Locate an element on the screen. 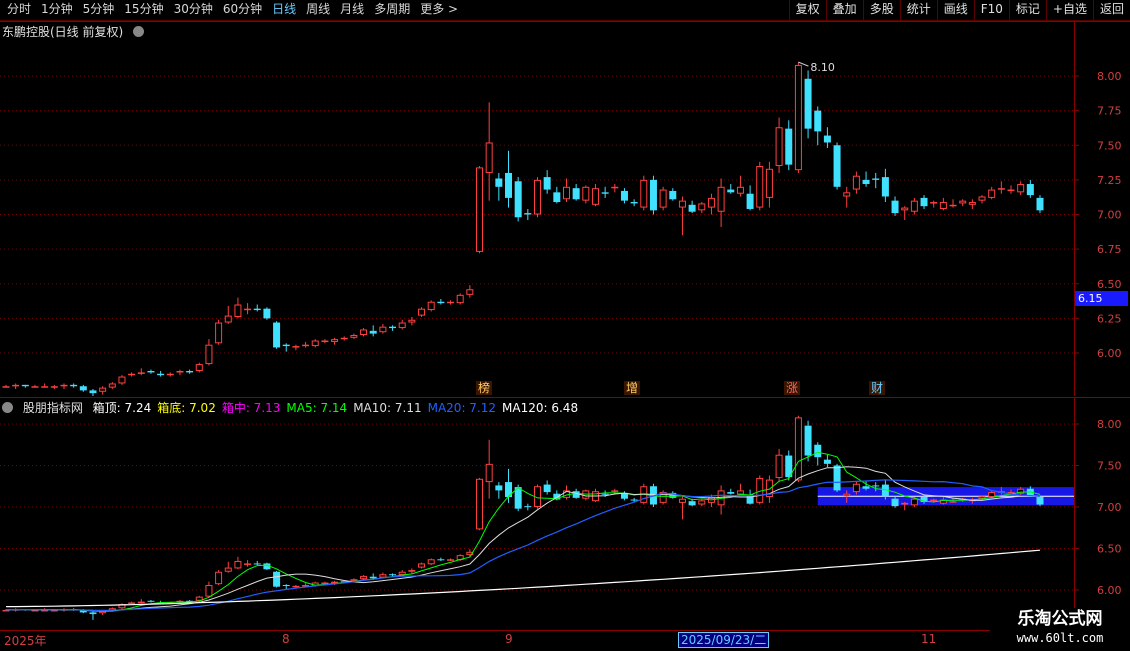 Image resolution: width=1130 pixels, height=651 pixels. price-tick-label: 6.75 is located at coordinates (1109, 249).